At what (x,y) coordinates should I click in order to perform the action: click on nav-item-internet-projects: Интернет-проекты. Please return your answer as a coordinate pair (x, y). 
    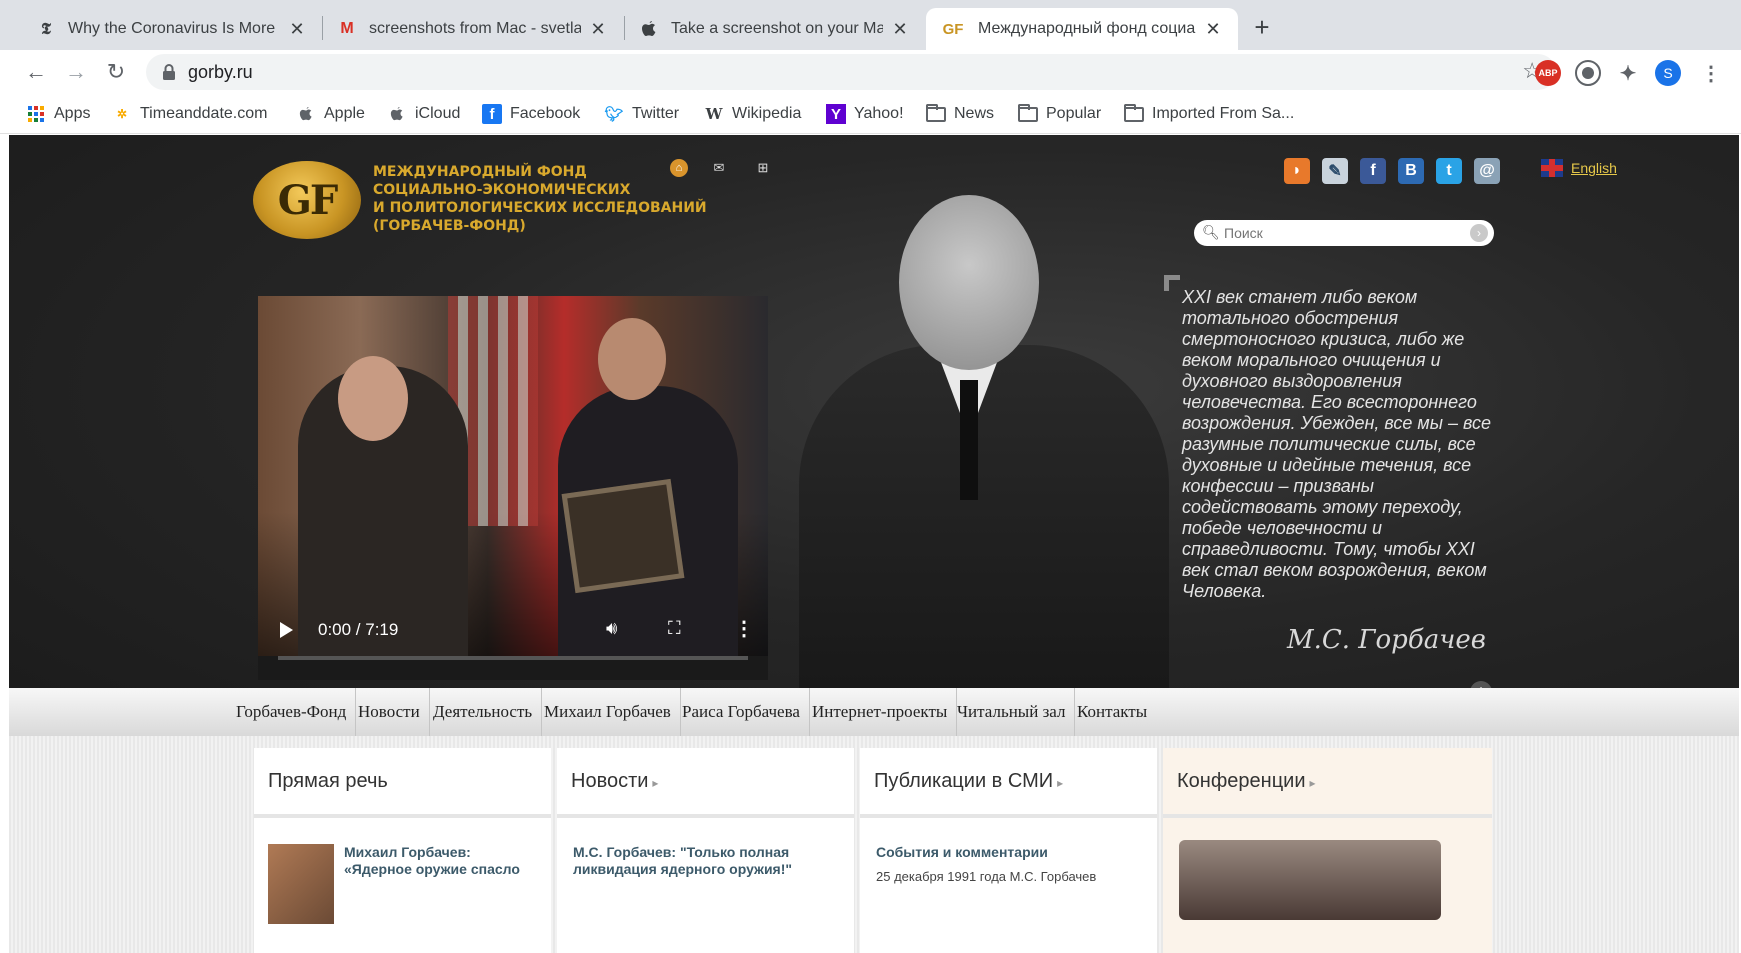
    Looking at the image, I should click on (880, 712).